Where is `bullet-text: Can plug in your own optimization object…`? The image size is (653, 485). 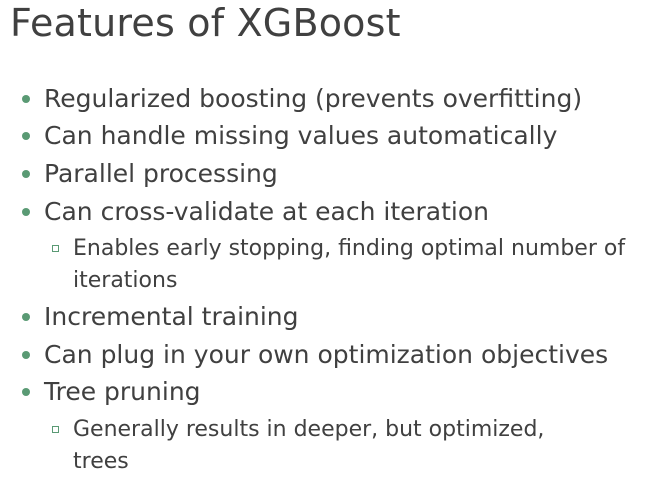 bullet-text: Can plug in your own optimization object… is located at coordinates (326, 354).